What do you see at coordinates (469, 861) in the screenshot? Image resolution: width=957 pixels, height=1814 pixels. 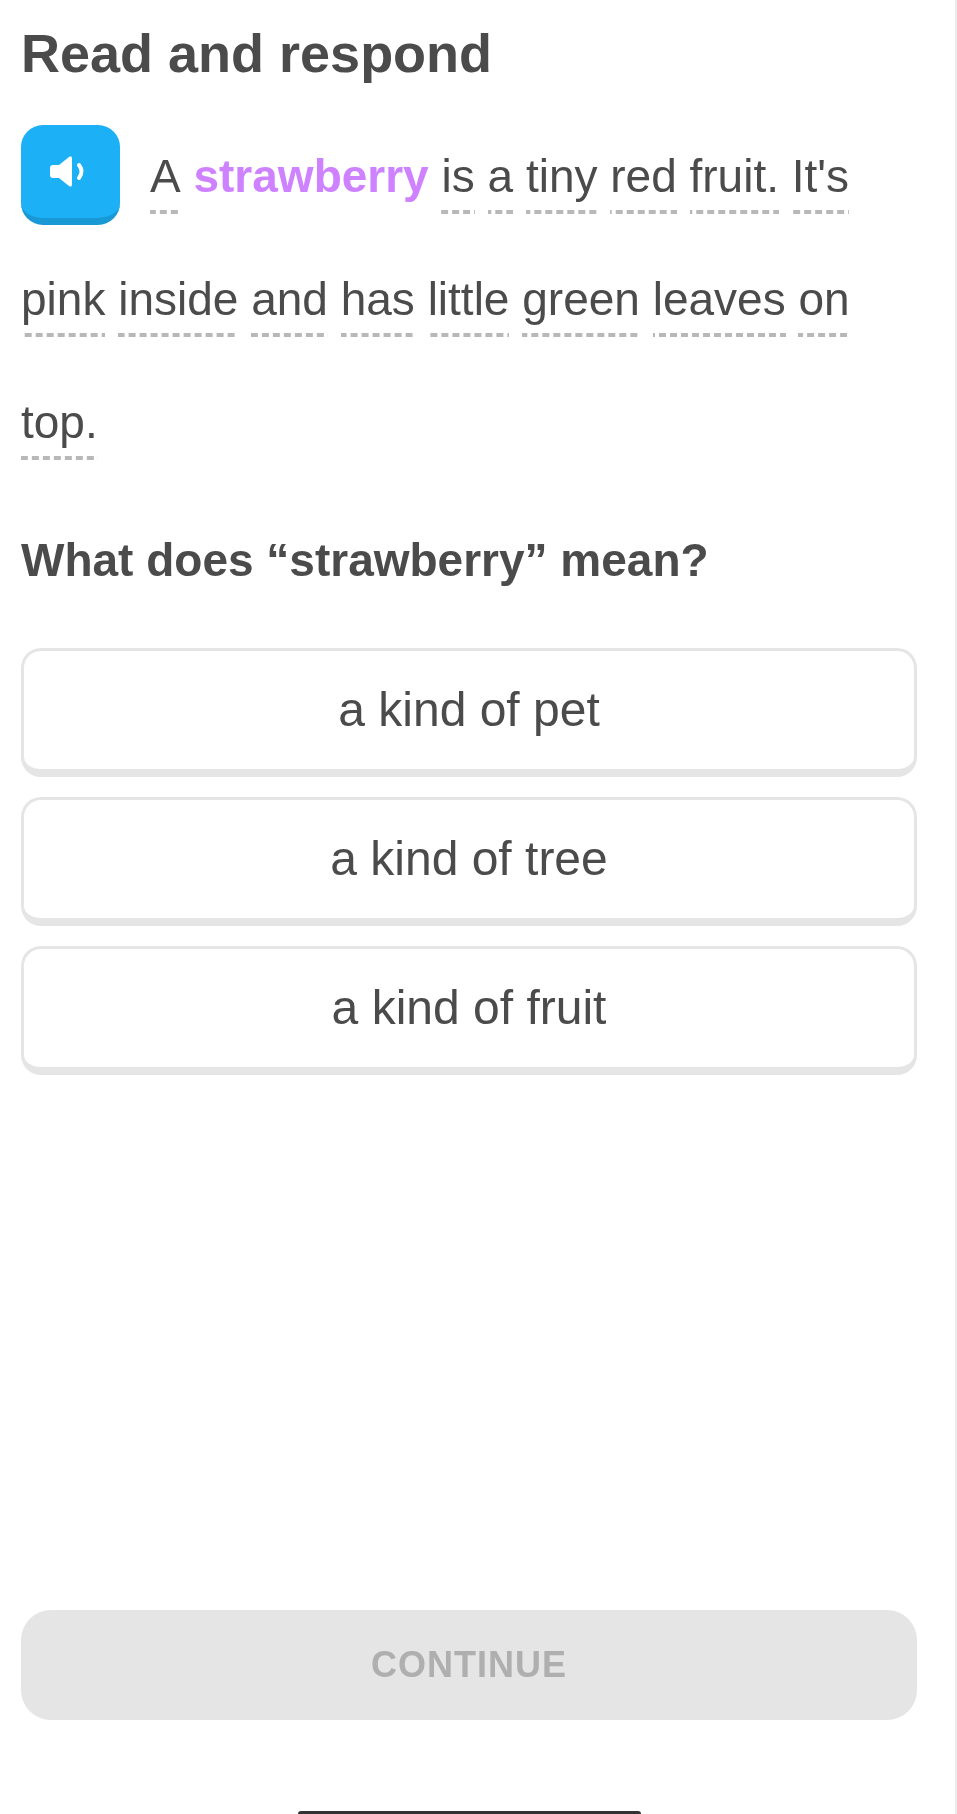 I see `answer-choice: a kind of tree` at bounding box center [469, 861].